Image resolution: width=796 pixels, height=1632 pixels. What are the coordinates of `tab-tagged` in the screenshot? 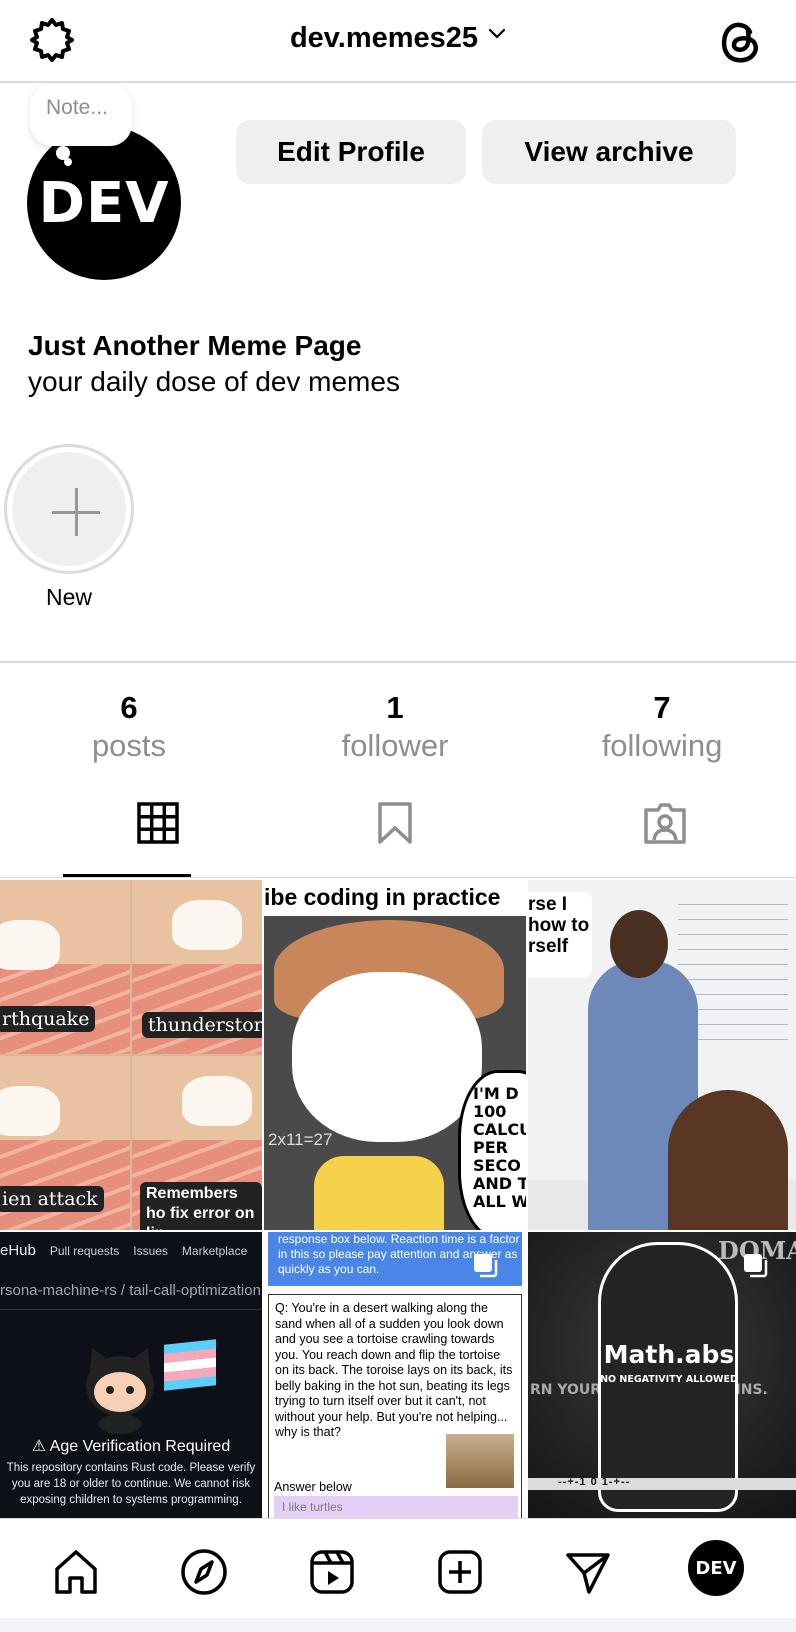 It's located at (665, 839).